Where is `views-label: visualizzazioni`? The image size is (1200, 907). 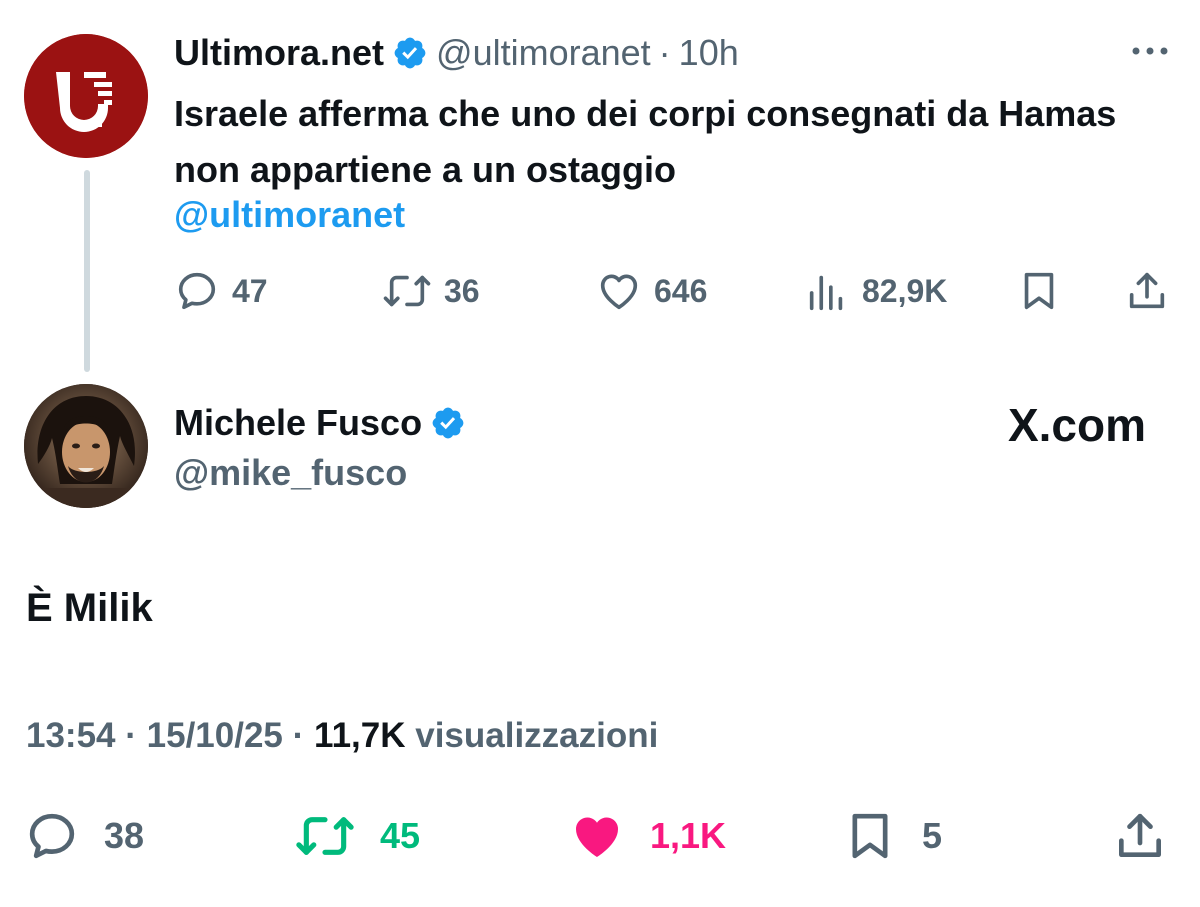 views-label: visualizzazioni is located at coordinates (537, 735).